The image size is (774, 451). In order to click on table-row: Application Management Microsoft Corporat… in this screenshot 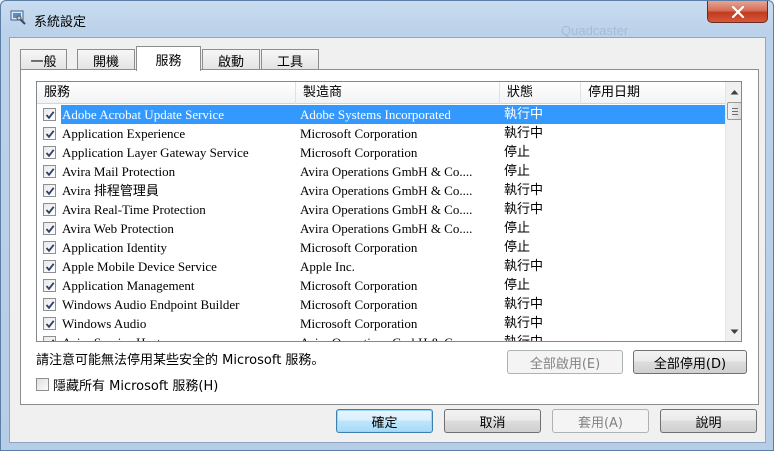, I will do `click(381, 285)`.